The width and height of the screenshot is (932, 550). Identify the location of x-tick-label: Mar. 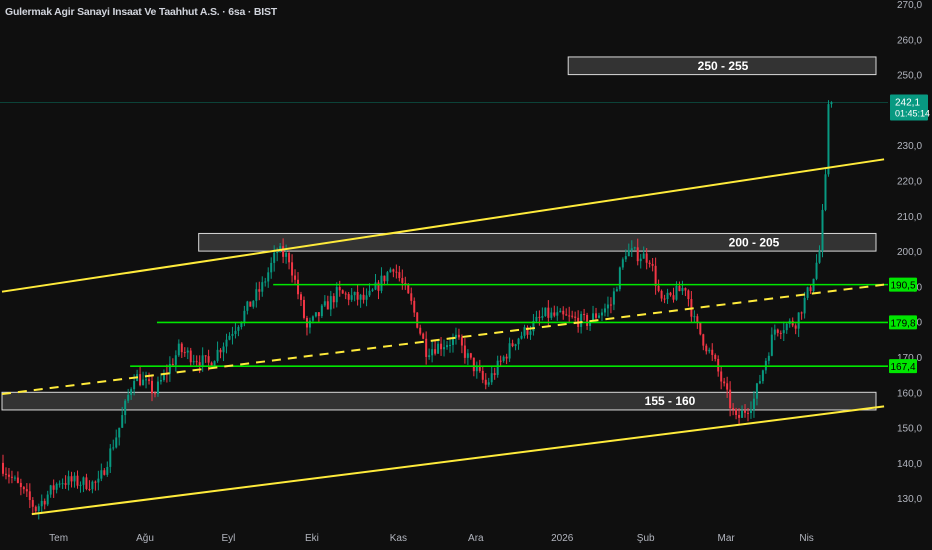
(727, 538).